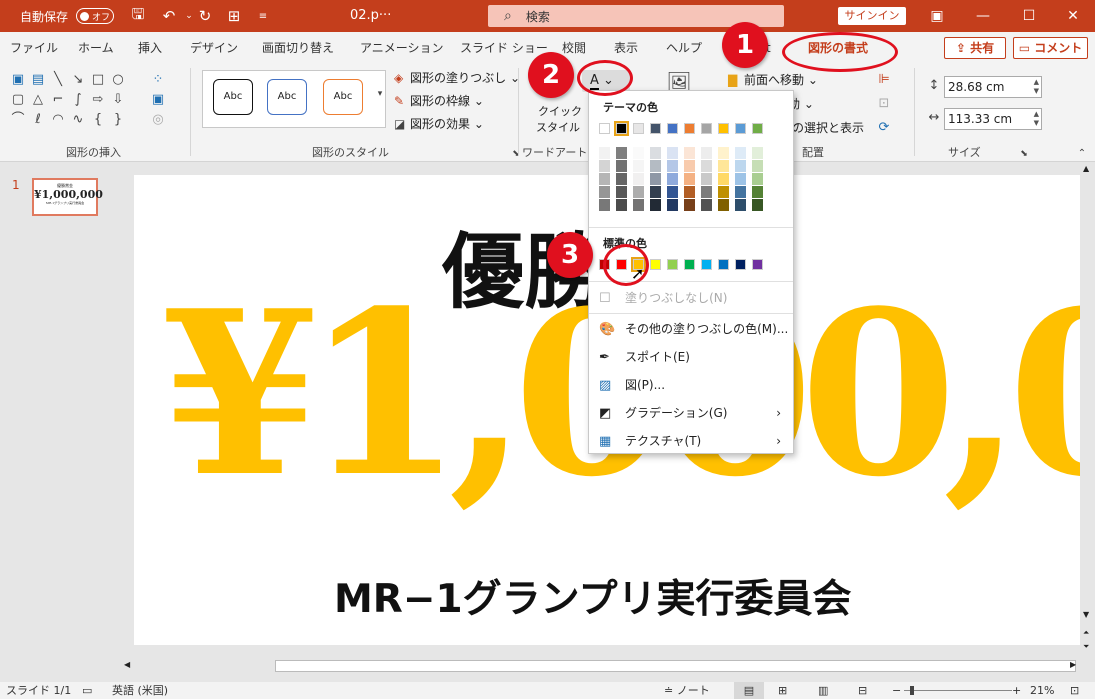  What do you see at coordinates (1072, 16) in the screenshot?
I see `close-icon: ✕` at bounding box center [1072, 16].